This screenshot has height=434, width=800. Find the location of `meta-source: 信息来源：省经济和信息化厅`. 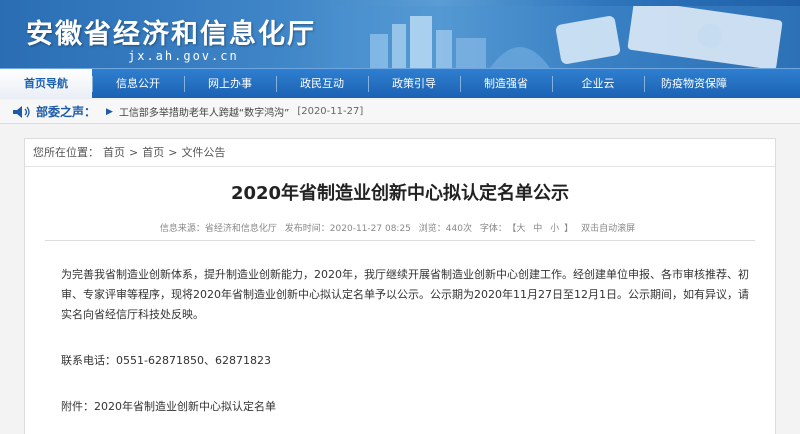

meta-source: 信息来源：省经济和信息化厅 is located at coordinates (218, 229).